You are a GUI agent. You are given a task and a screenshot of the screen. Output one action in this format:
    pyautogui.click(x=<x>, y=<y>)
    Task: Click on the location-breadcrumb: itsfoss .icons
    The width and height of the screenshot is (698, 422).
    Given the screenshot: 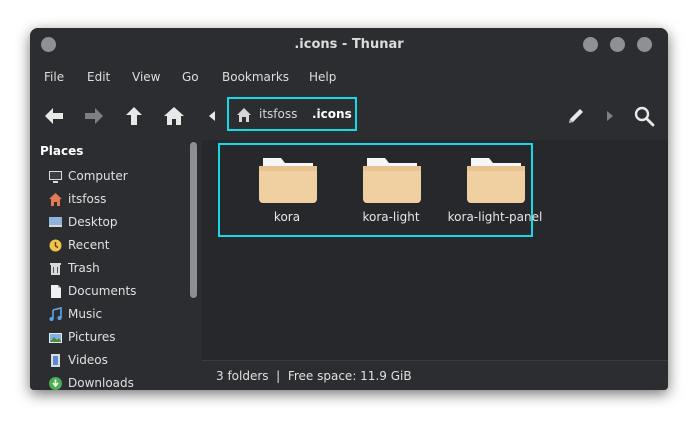 What is the action you would take?
    pyautogui.click(x=292, y=114)
    